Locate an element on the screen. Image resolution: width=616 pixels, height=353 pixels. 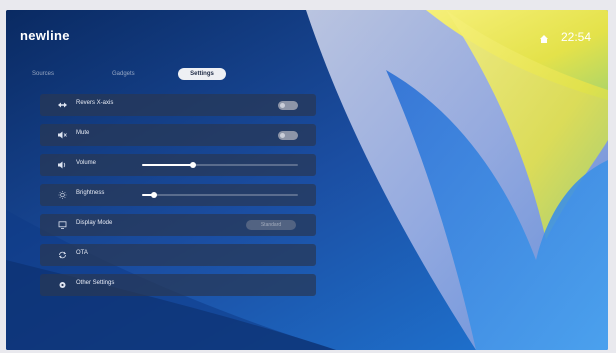
setting-row-mute: Mute is located at coordinates (178, 135).